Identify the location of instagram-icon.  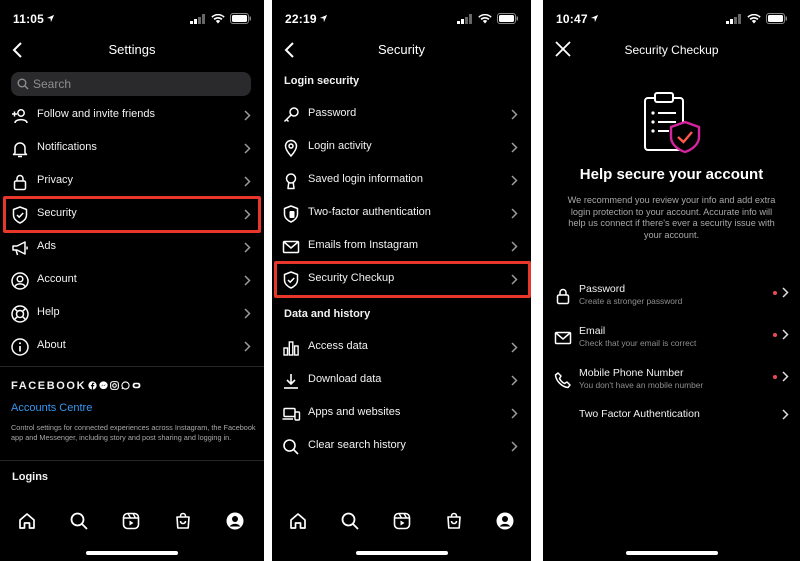
(114, 385).